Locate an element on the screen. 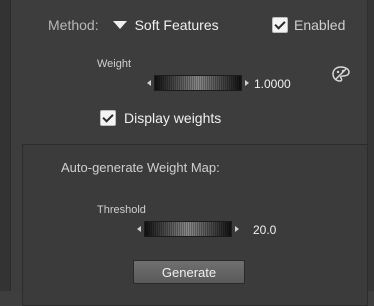 The width and height of the screenshot is (374, 306). threshold-slider is located at coordinates (188, 229).